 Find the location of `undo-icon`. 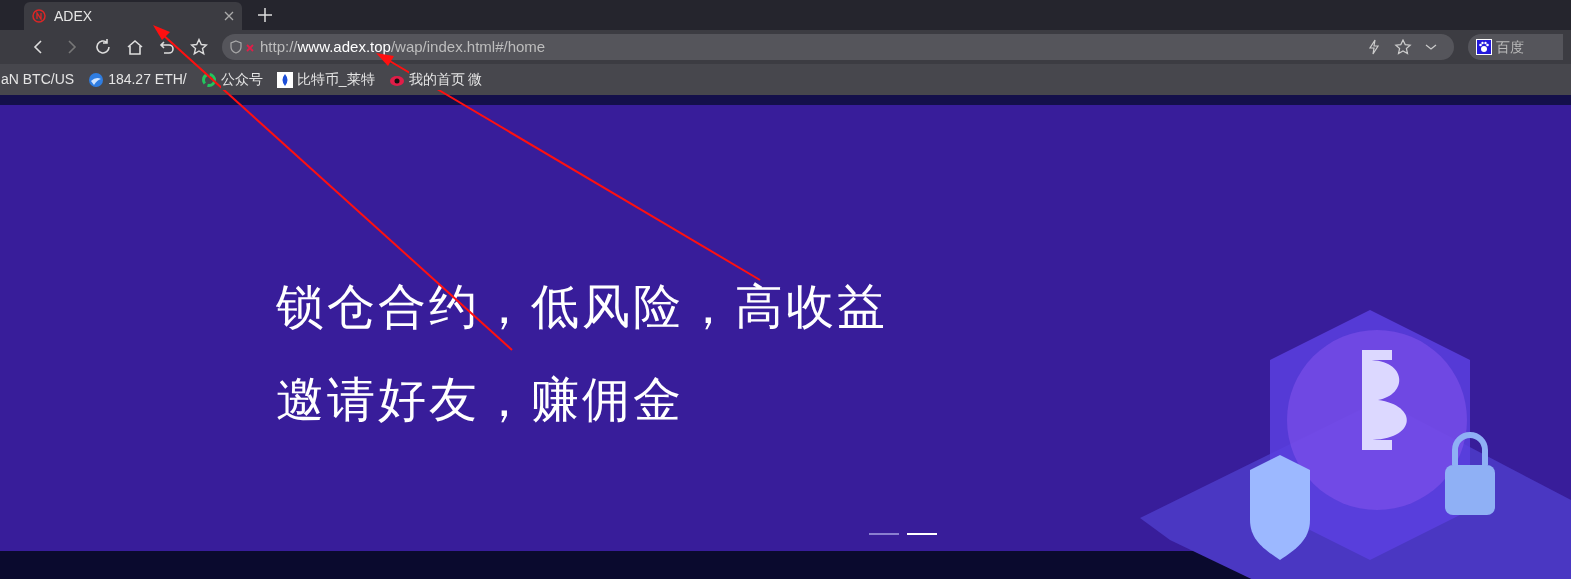

undo-icon is located at coordinates (167, 47).